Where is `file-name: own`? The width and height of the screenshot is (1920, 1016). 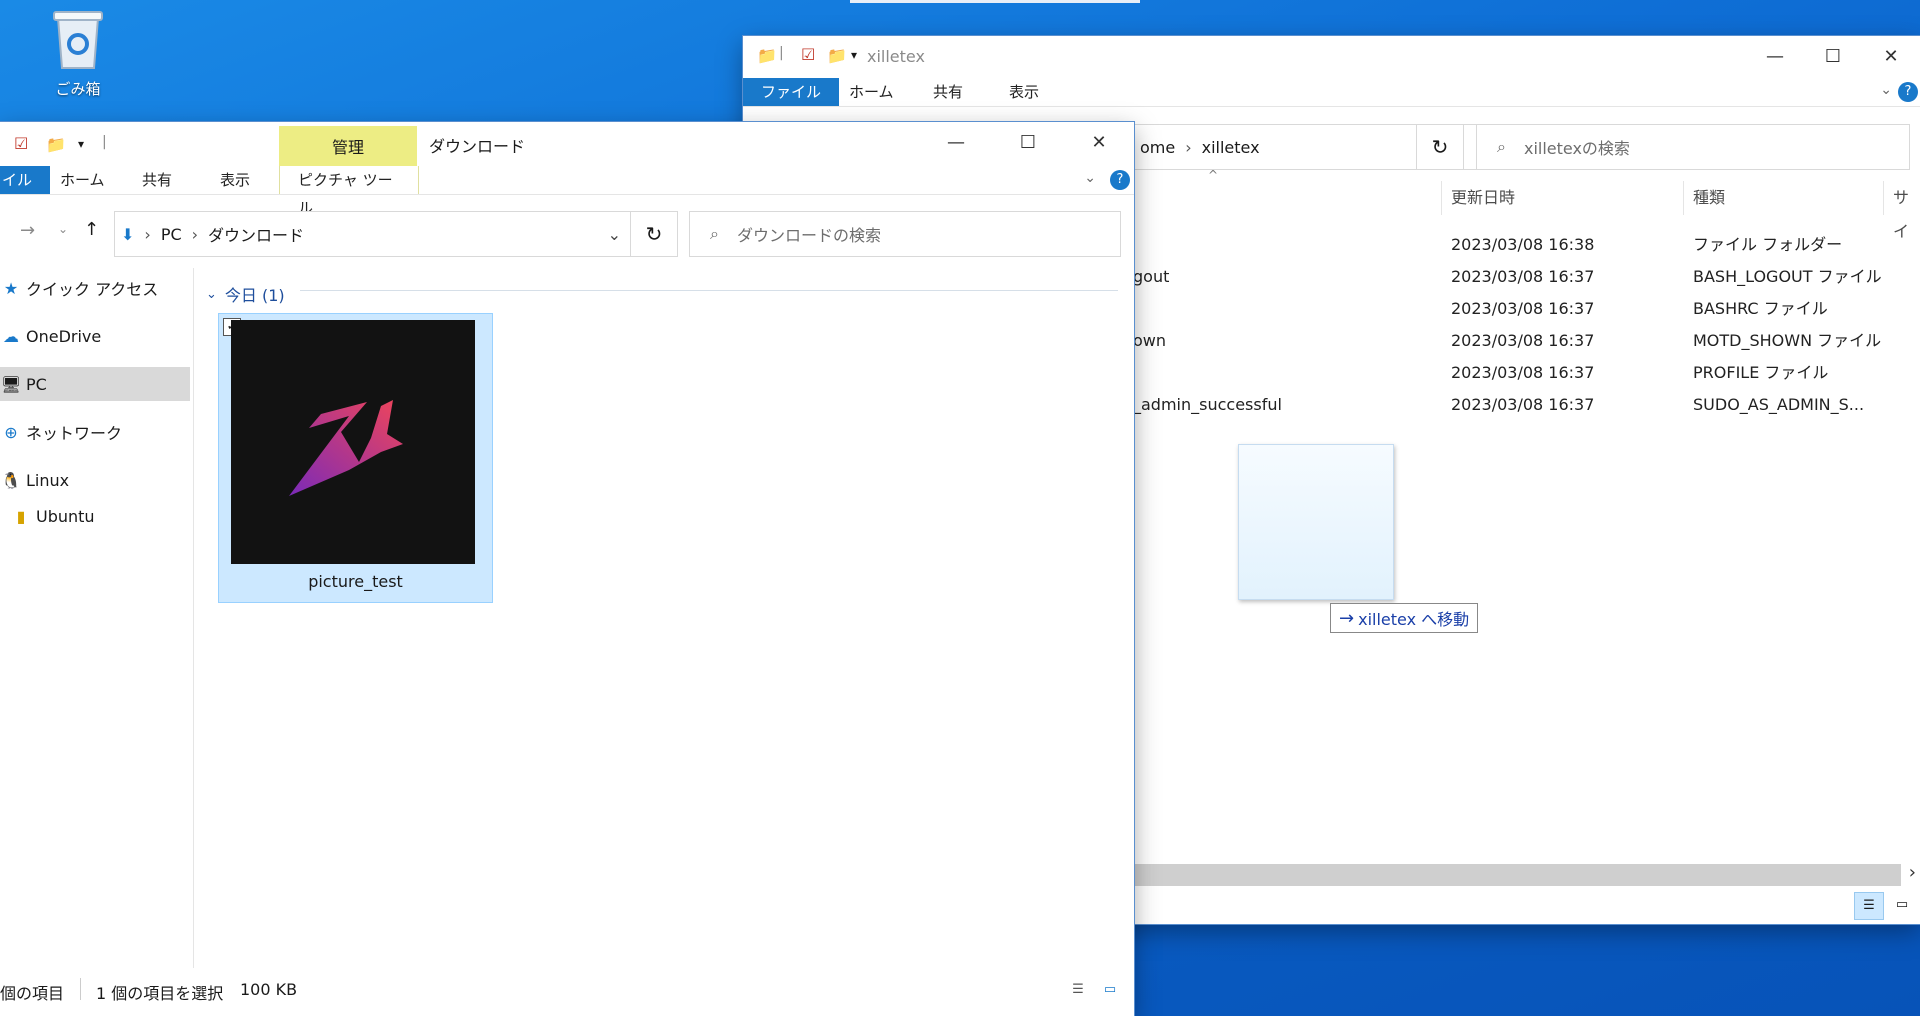
file-name: own is located at coordinates (1149, 341).